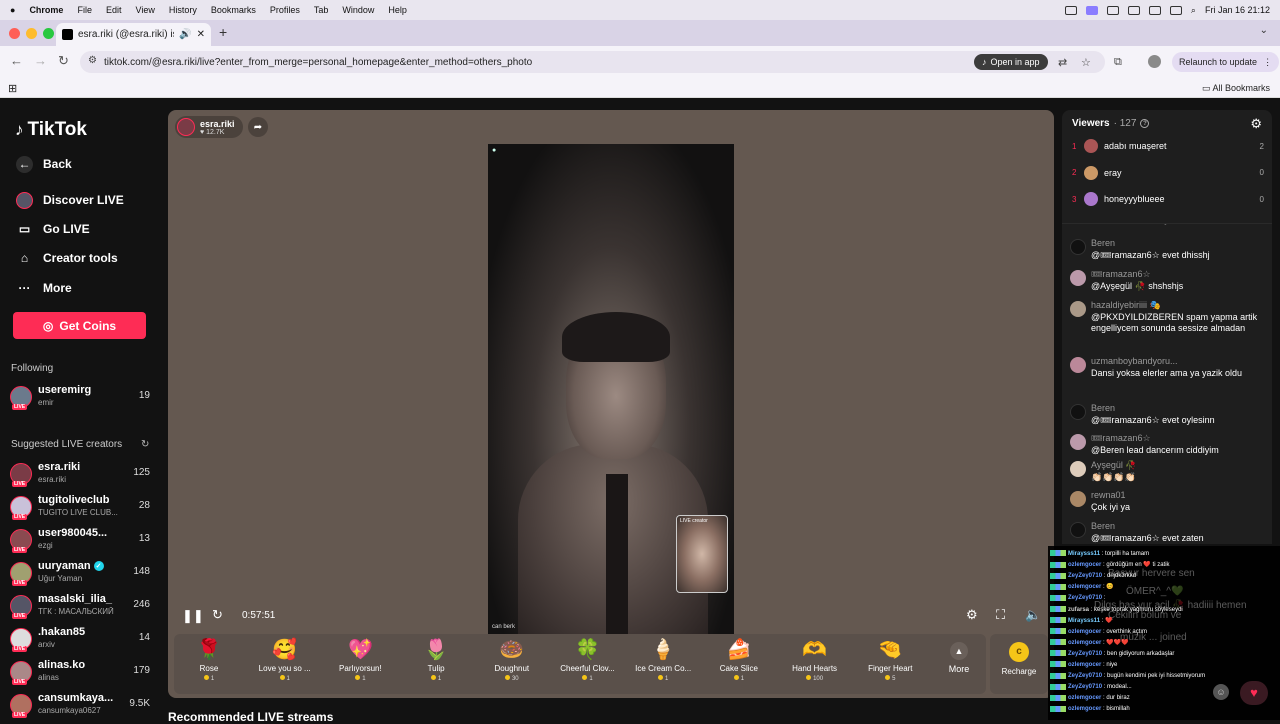 This screenshot has width=1280, height=724. I want to click on sidebar-user: LIVE esra.riki esra.riki 125, so click(80, 475).